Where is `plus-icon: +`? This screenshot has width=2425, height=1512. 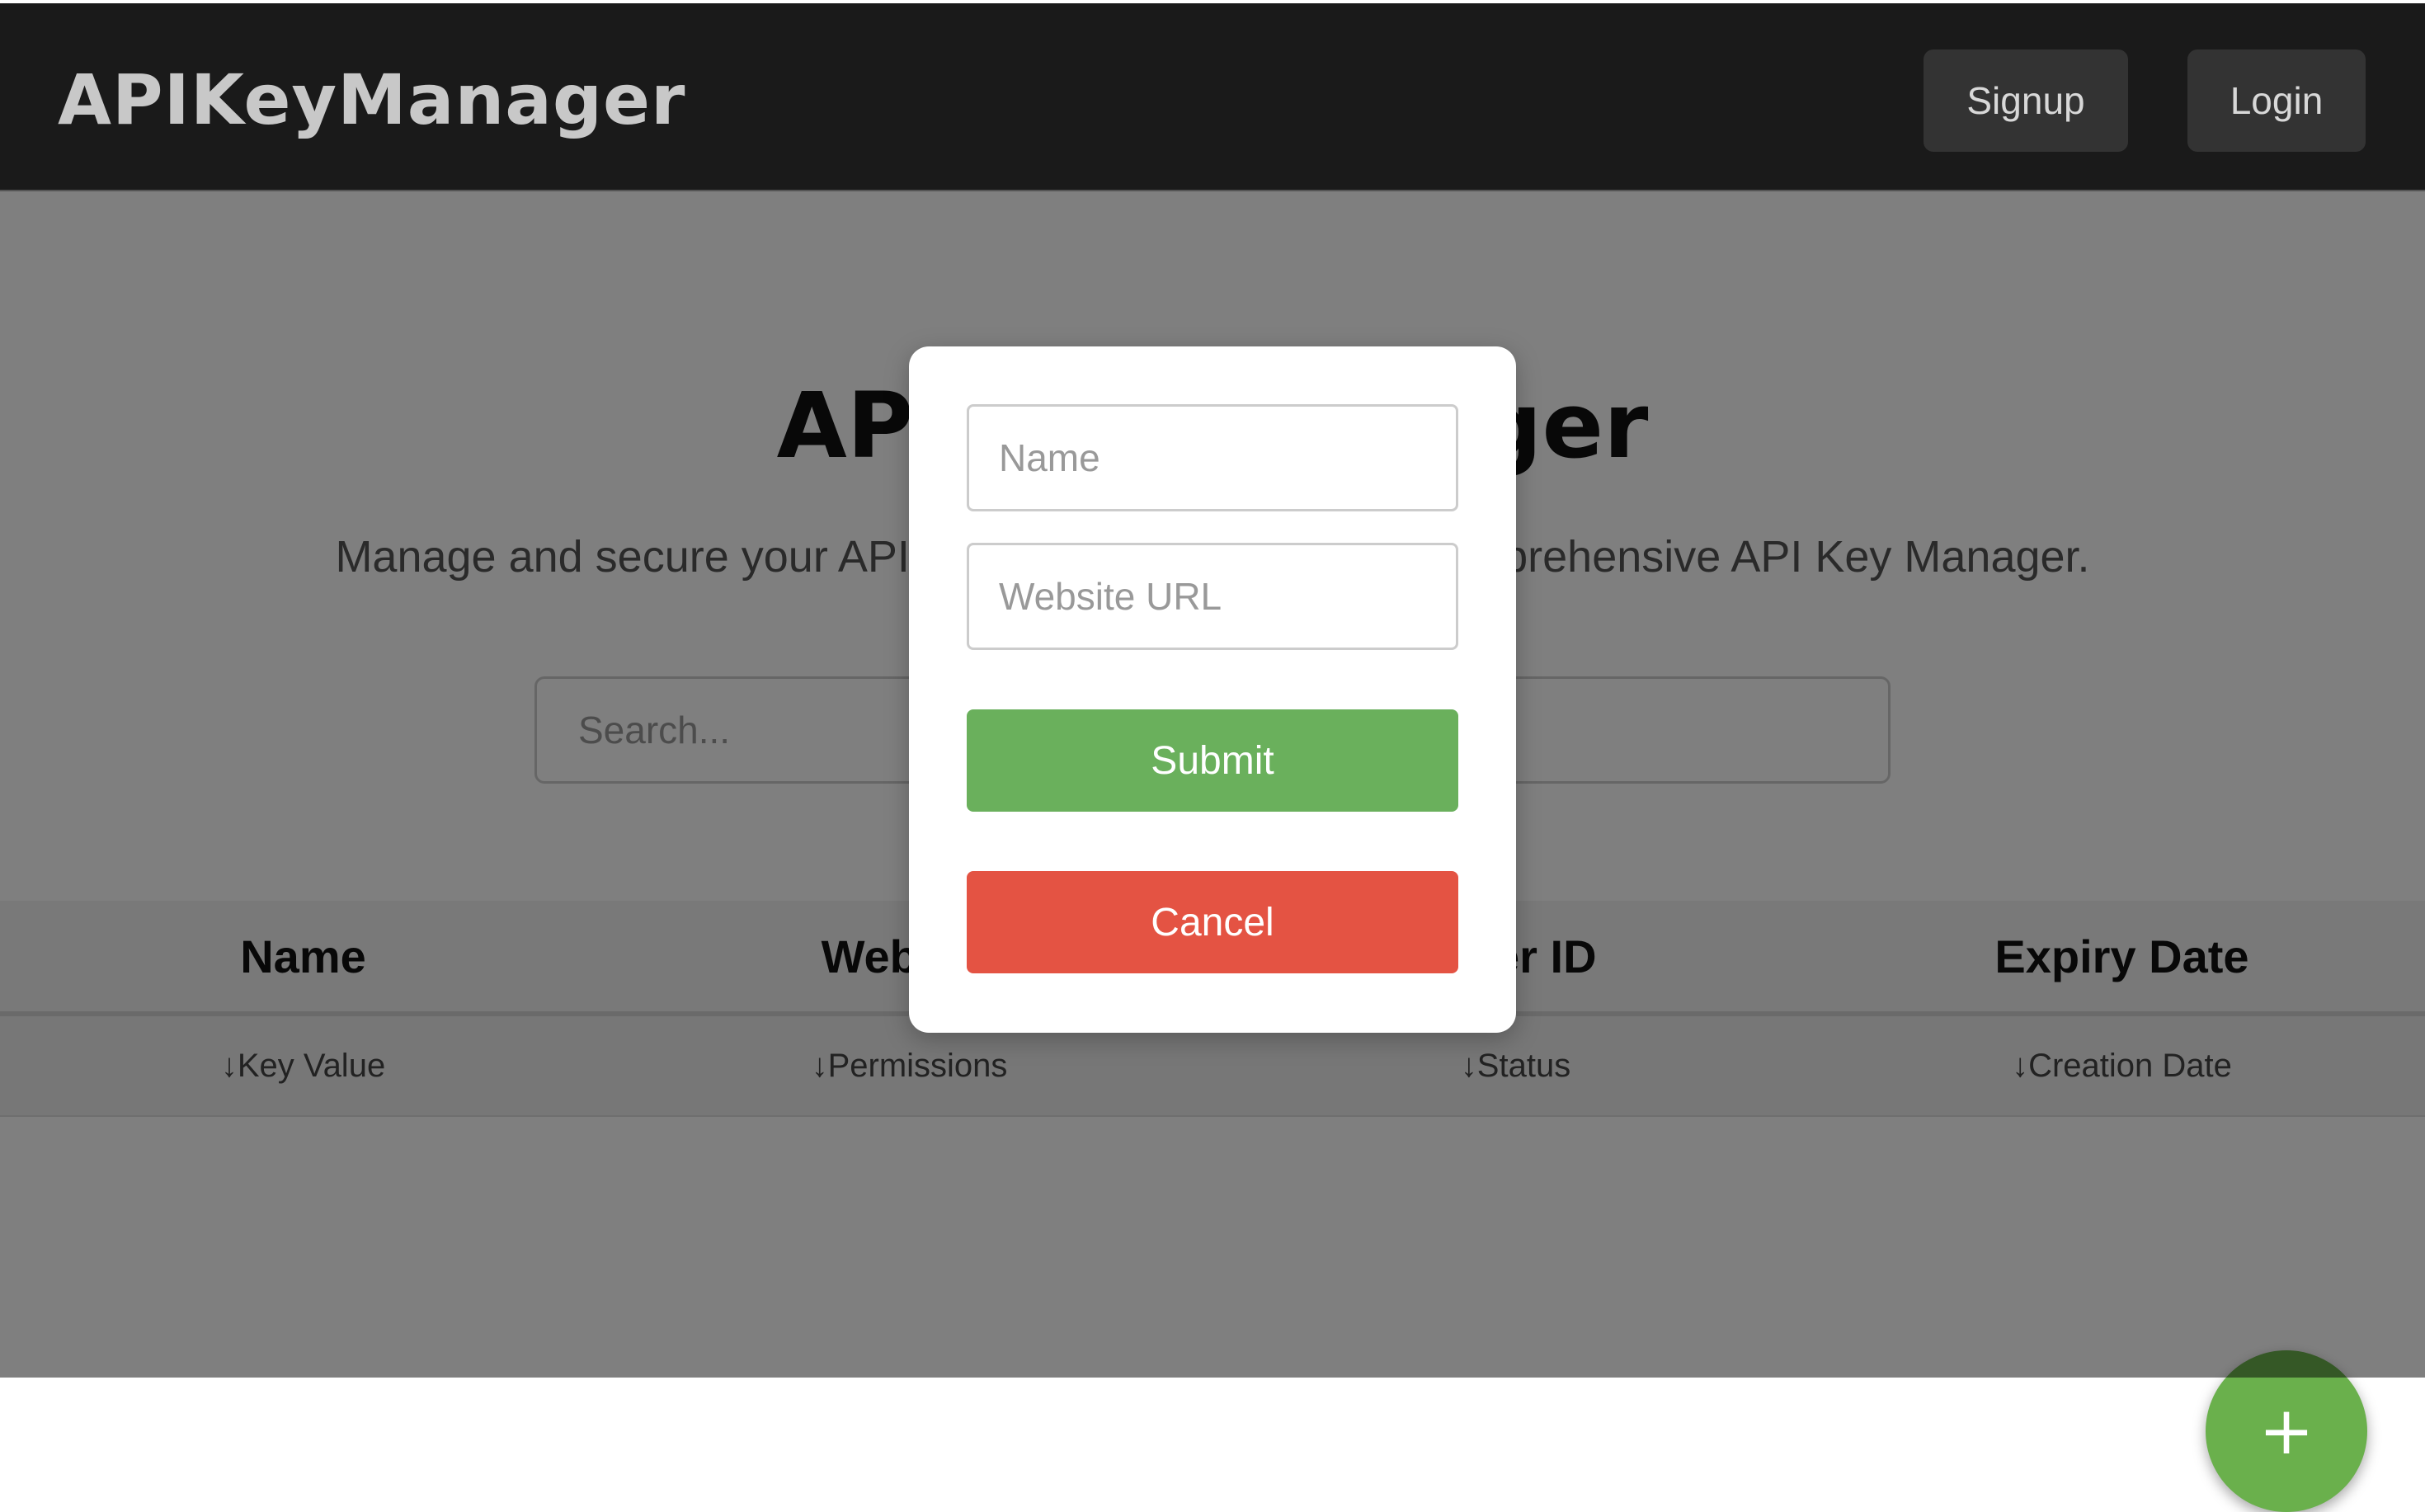
plus-icon: + is located at coordinates (2286, 1430).